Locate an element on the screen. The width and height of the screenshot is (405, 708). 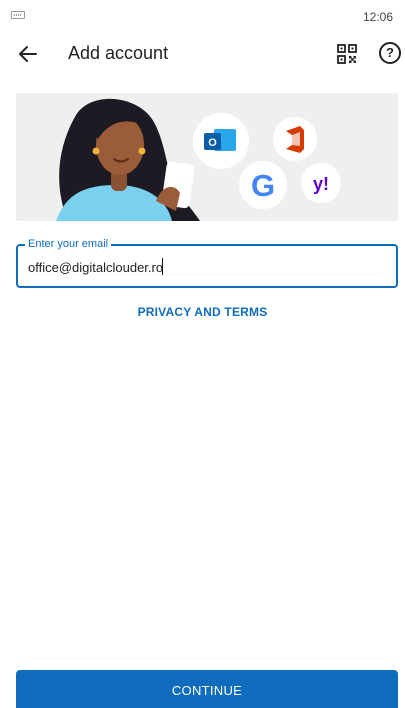
person-illustration is located at coordinates (128, 159).